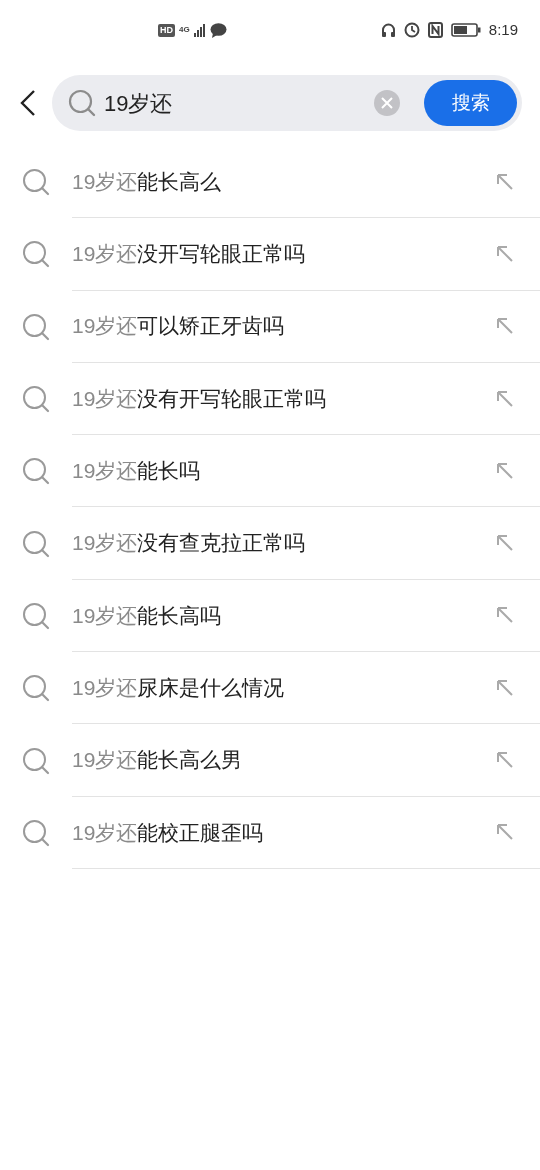  Describe the element at coordinates (136, 471) in the screenshot. I see `suggestion-item: 19岁还能长吗` at that location.